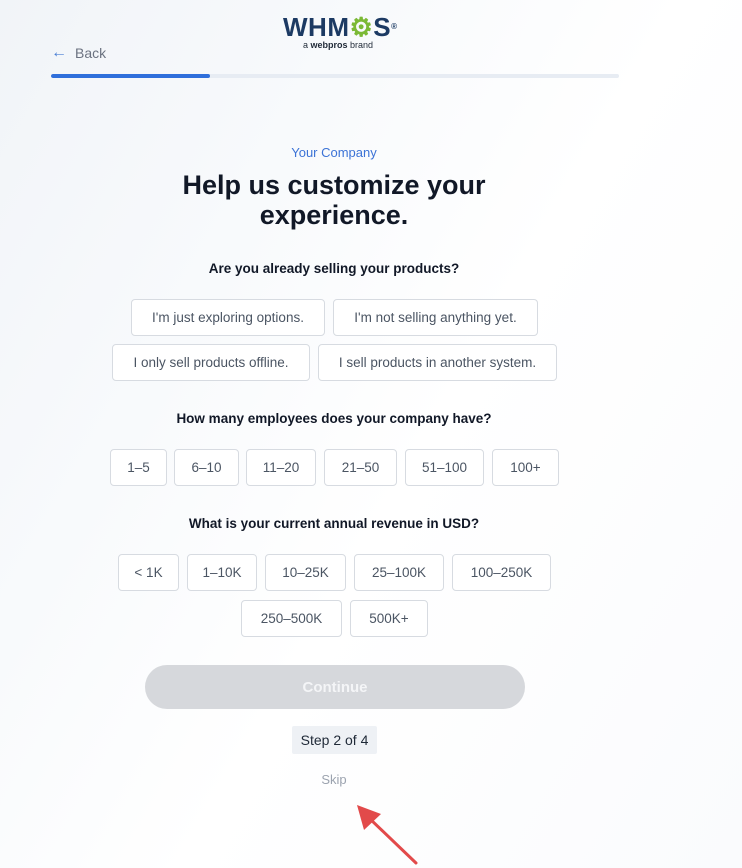 This screenshot has width=742, height=868. Describe the element at coordinates (399, 572) in the screenshot. I see `option-revenue-25-100k: 25–100K` at that location.